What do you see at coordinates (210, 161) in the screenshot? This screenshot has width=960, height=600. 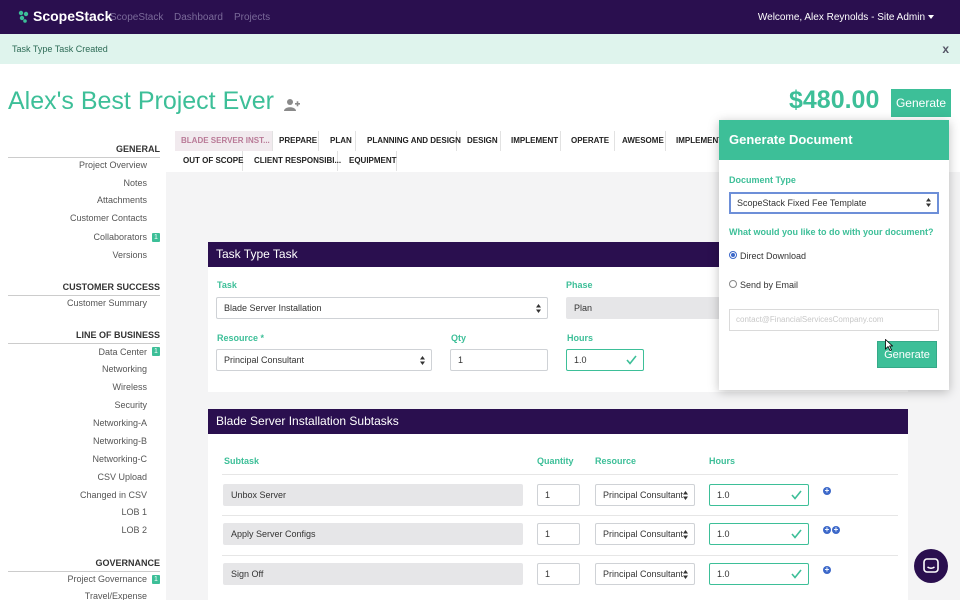 I see `tab-out-of-scope: OUT OF SCOPE` at bounding box center [210, 161].